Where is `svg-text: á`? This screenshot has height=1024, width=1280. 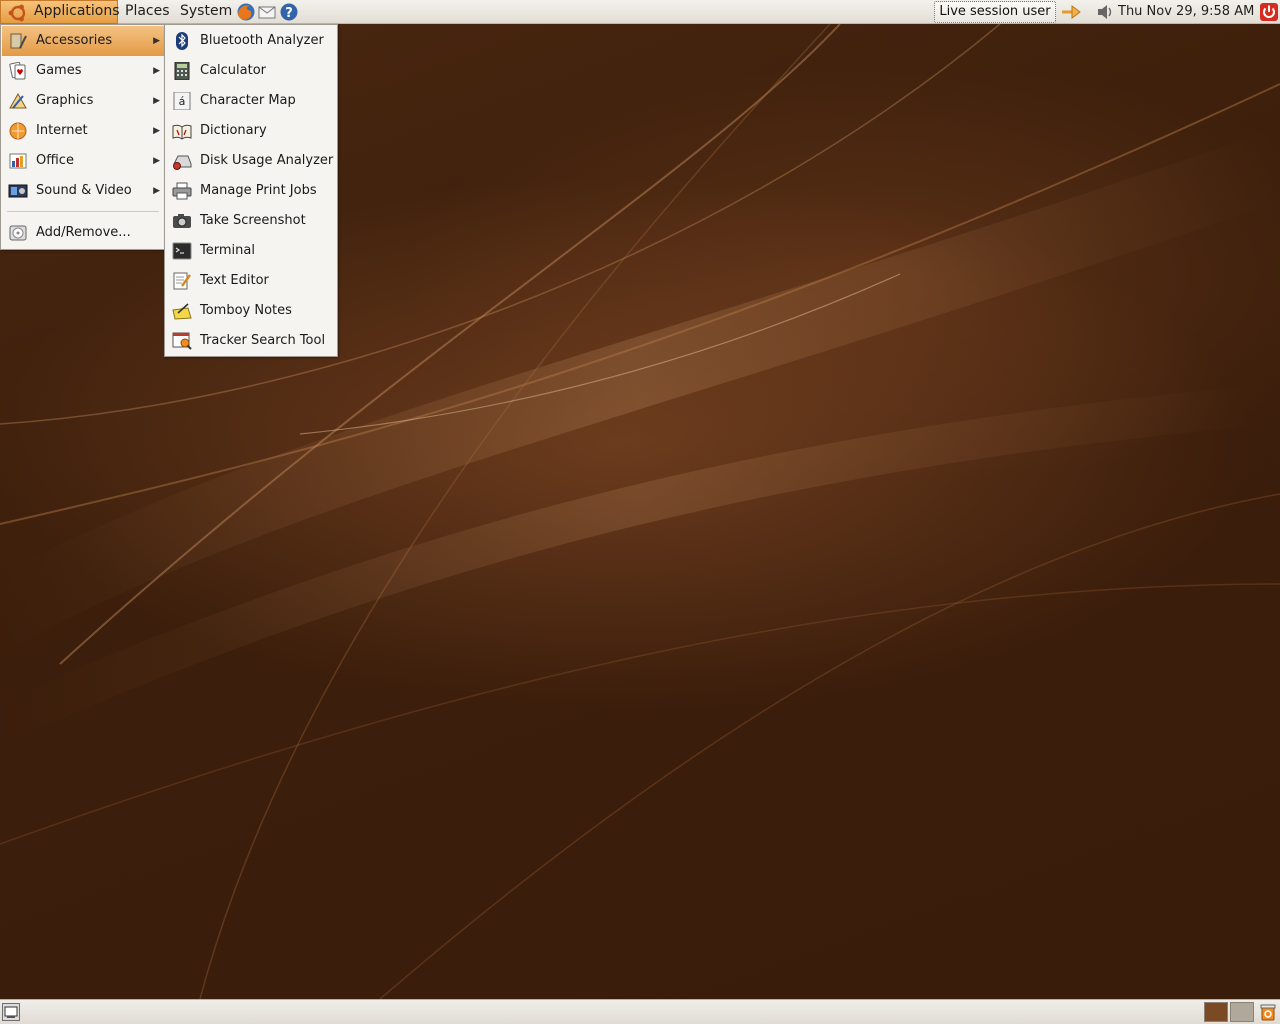
svg-text: á is located at coordinates (182, 101).